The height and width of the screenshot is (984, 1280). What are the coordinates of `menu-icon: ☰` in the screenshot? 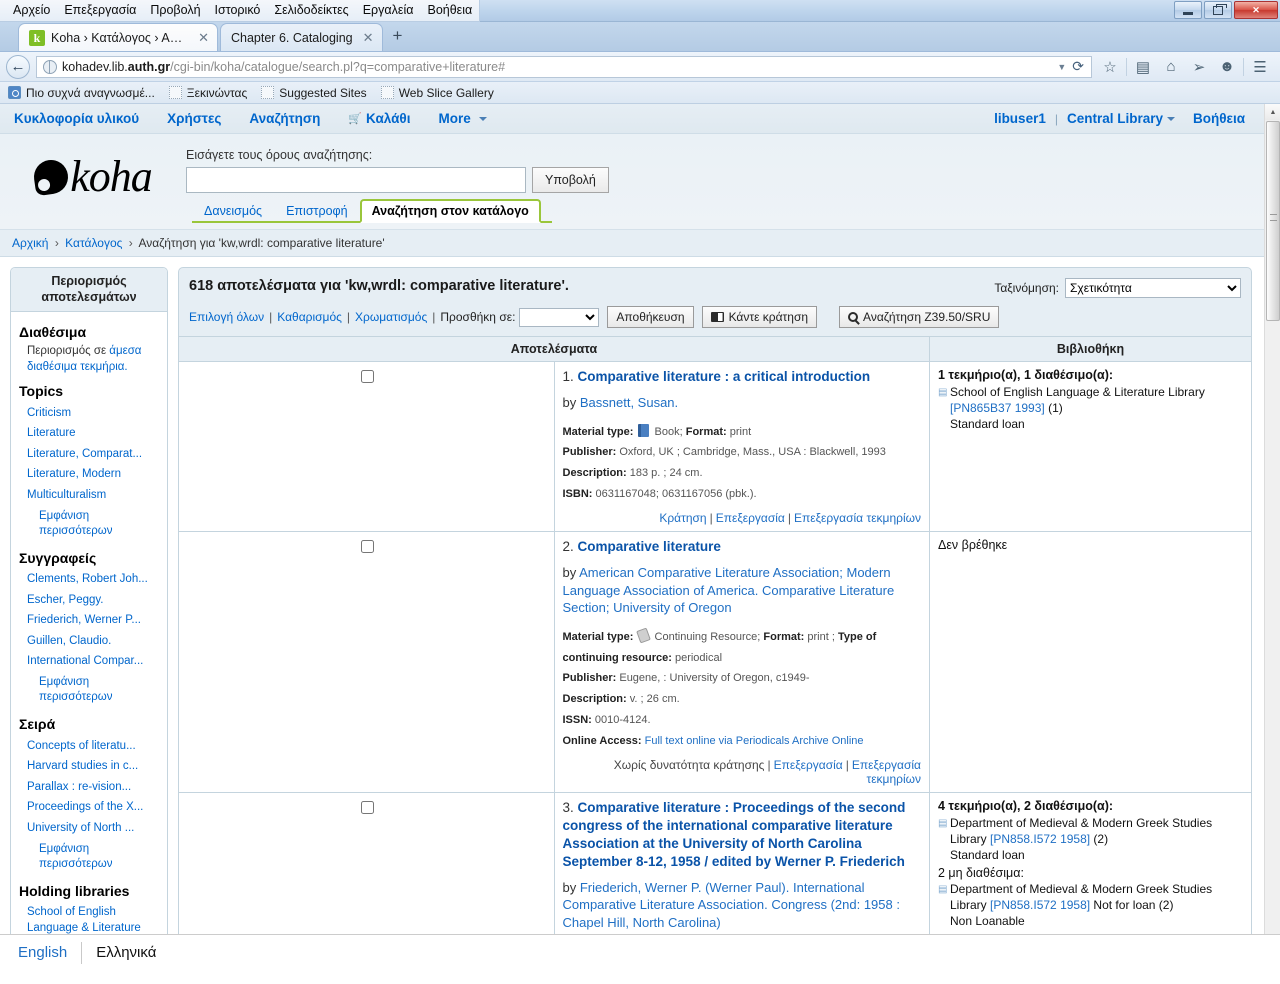 It's located at (1260, 67).